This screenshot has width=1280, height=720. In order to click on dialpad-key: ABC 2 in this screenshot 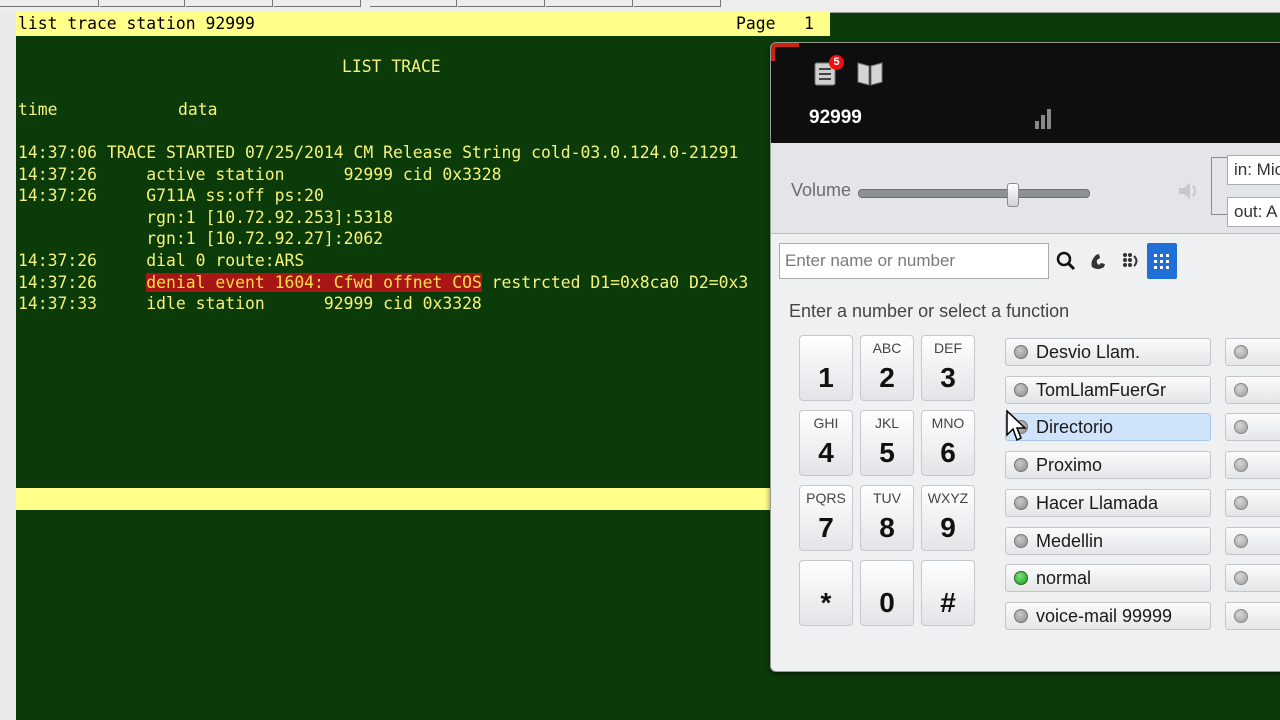, I will do `click(887, 368)`.